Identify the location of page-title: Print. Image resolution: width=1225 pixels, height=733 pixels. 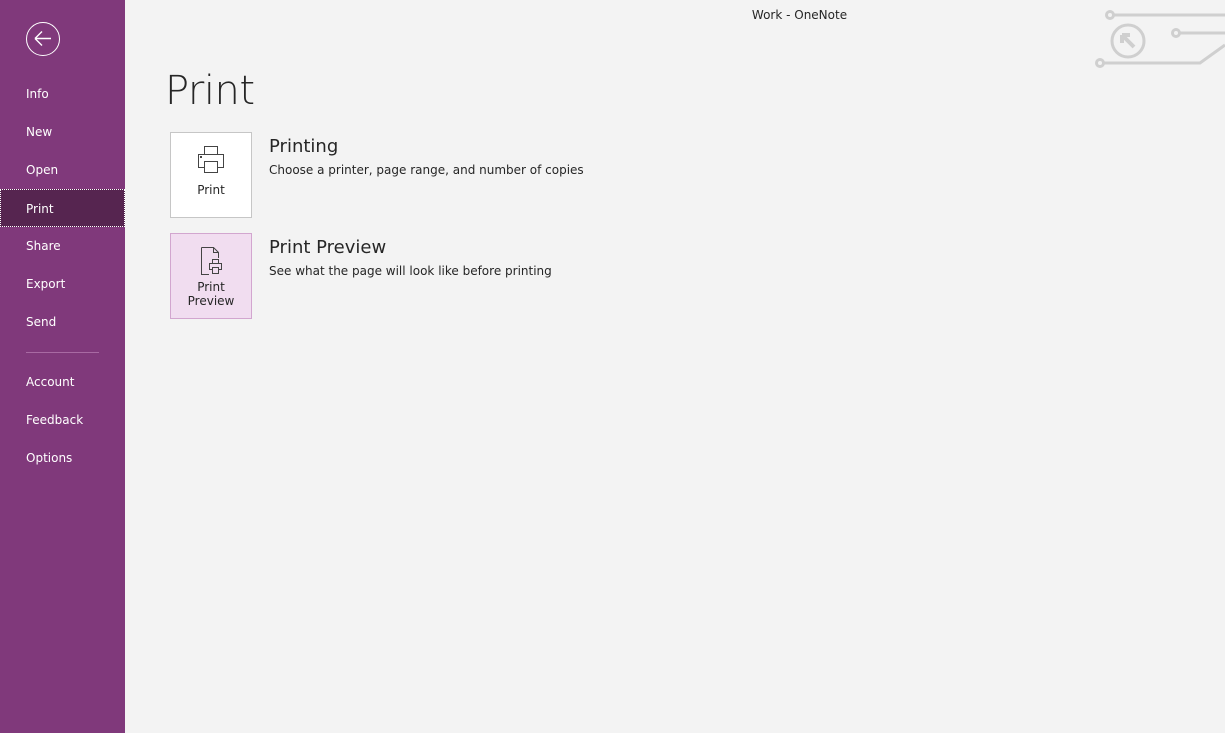
(210, 91).